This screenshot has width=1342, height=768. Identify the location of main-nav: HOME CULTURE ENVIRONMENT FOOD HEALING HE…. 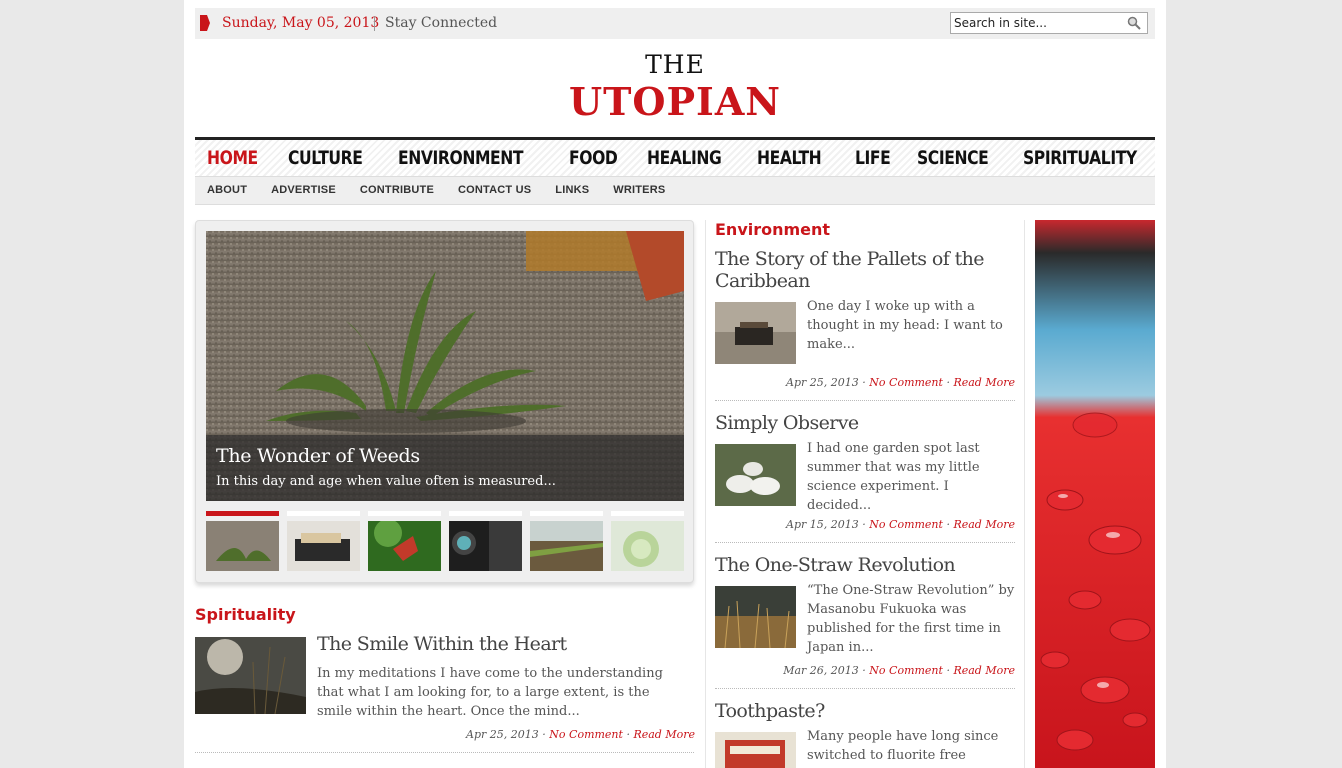
(675, 157).